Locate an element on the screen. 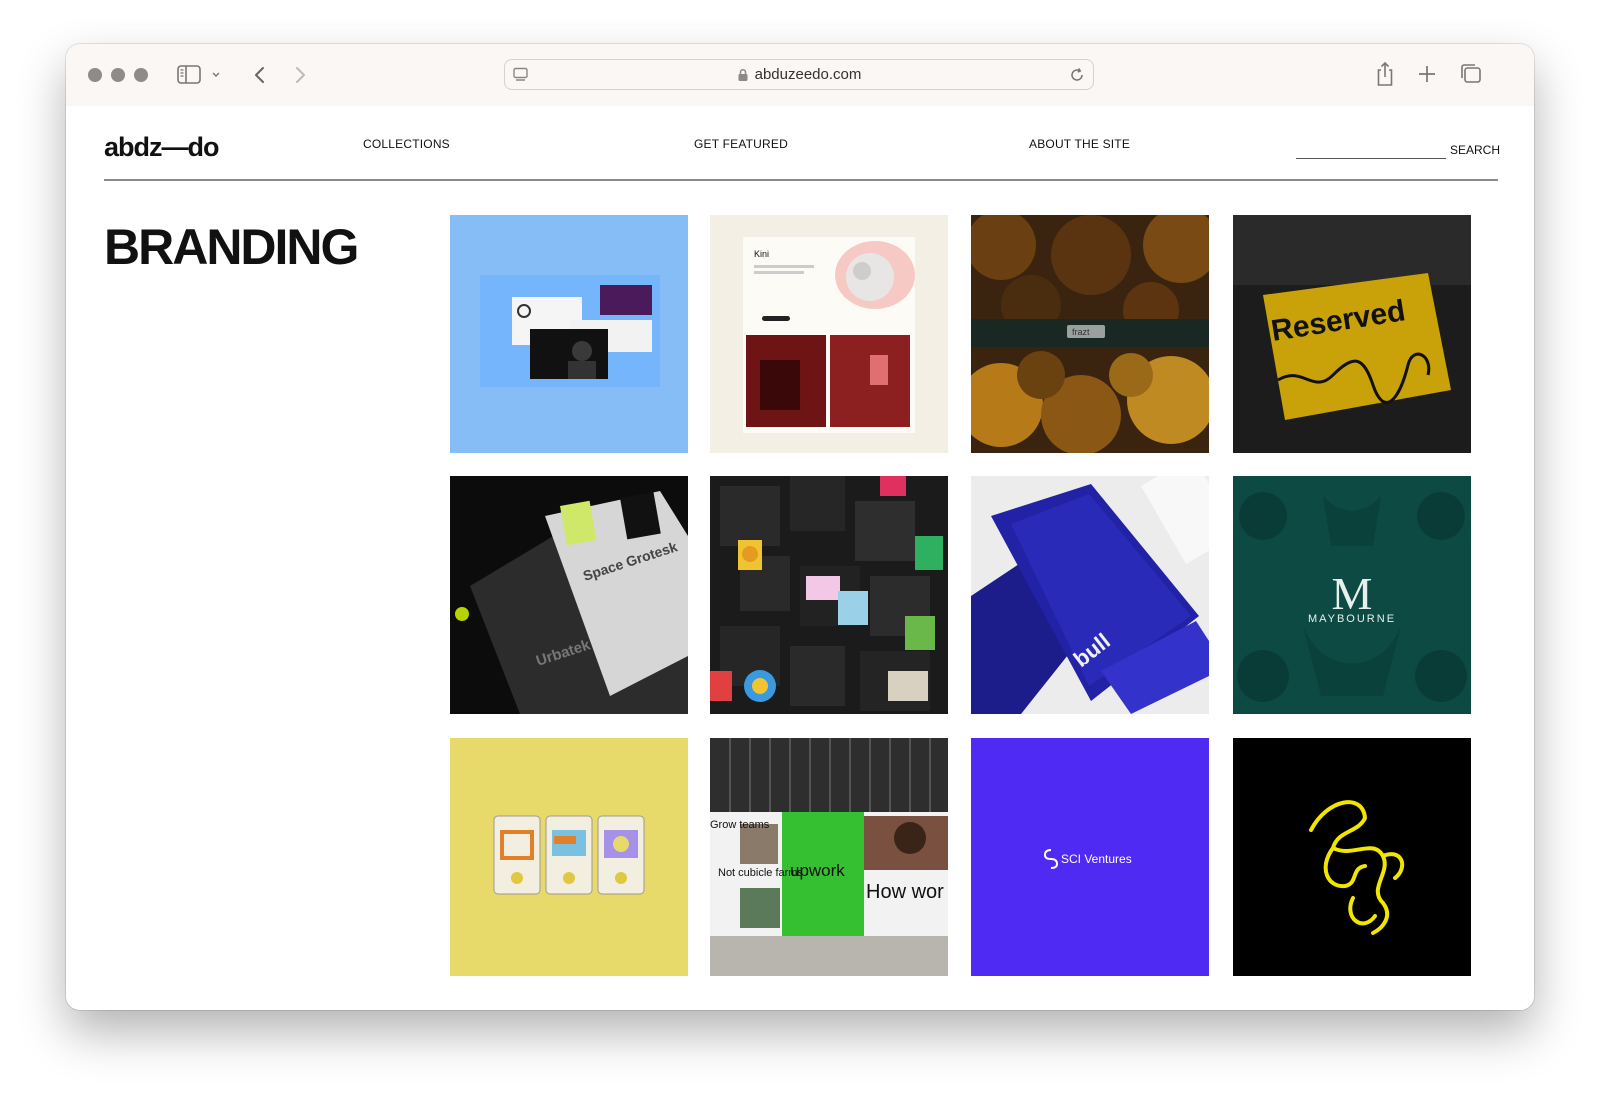  back-button is located at coordinates (260, 75).